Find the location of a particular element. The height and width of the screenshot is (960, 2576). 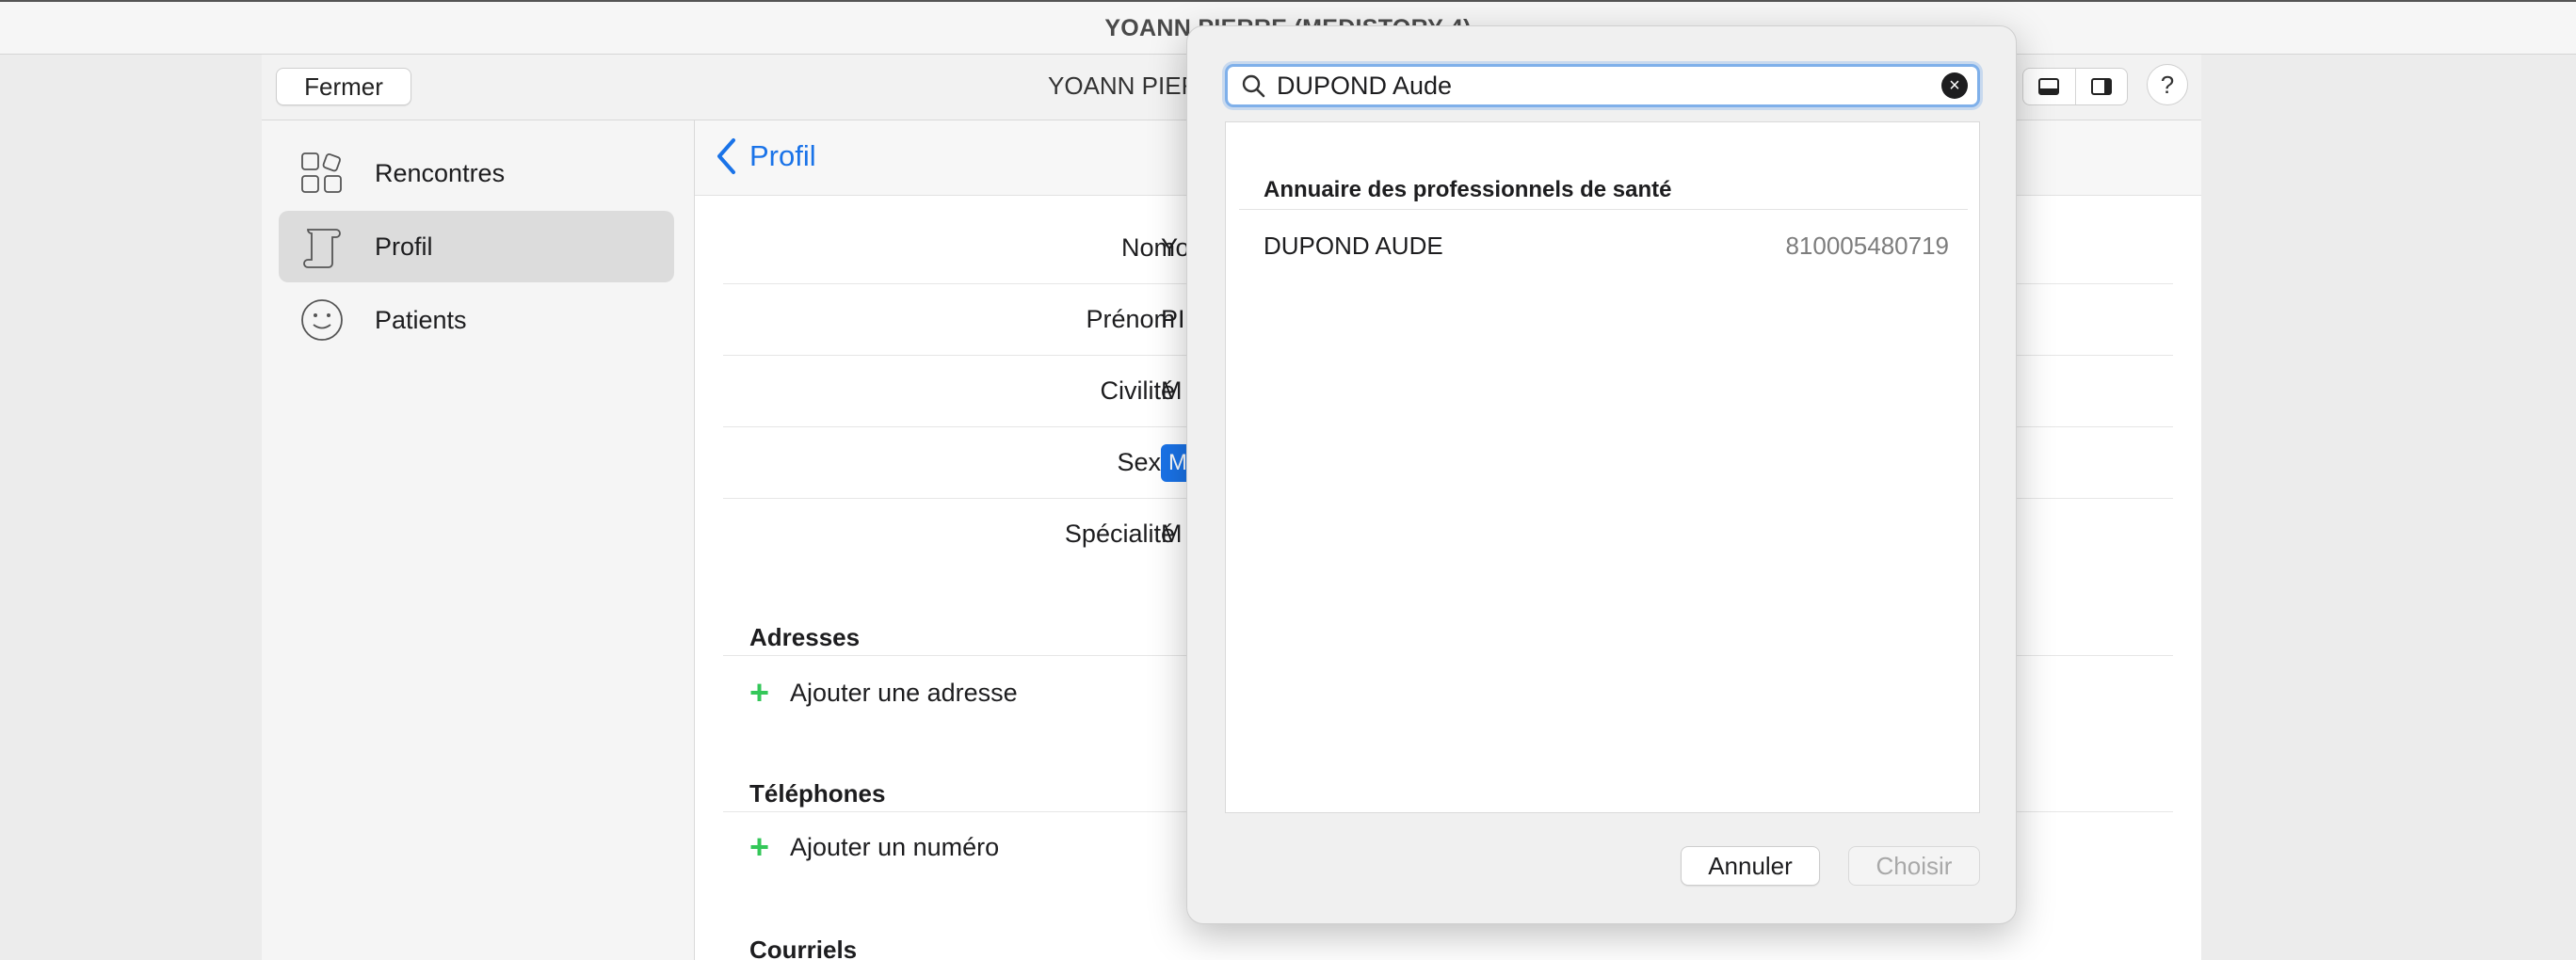

add-address-button: + Ajouter une adresse is located at coordinates (883, 693).